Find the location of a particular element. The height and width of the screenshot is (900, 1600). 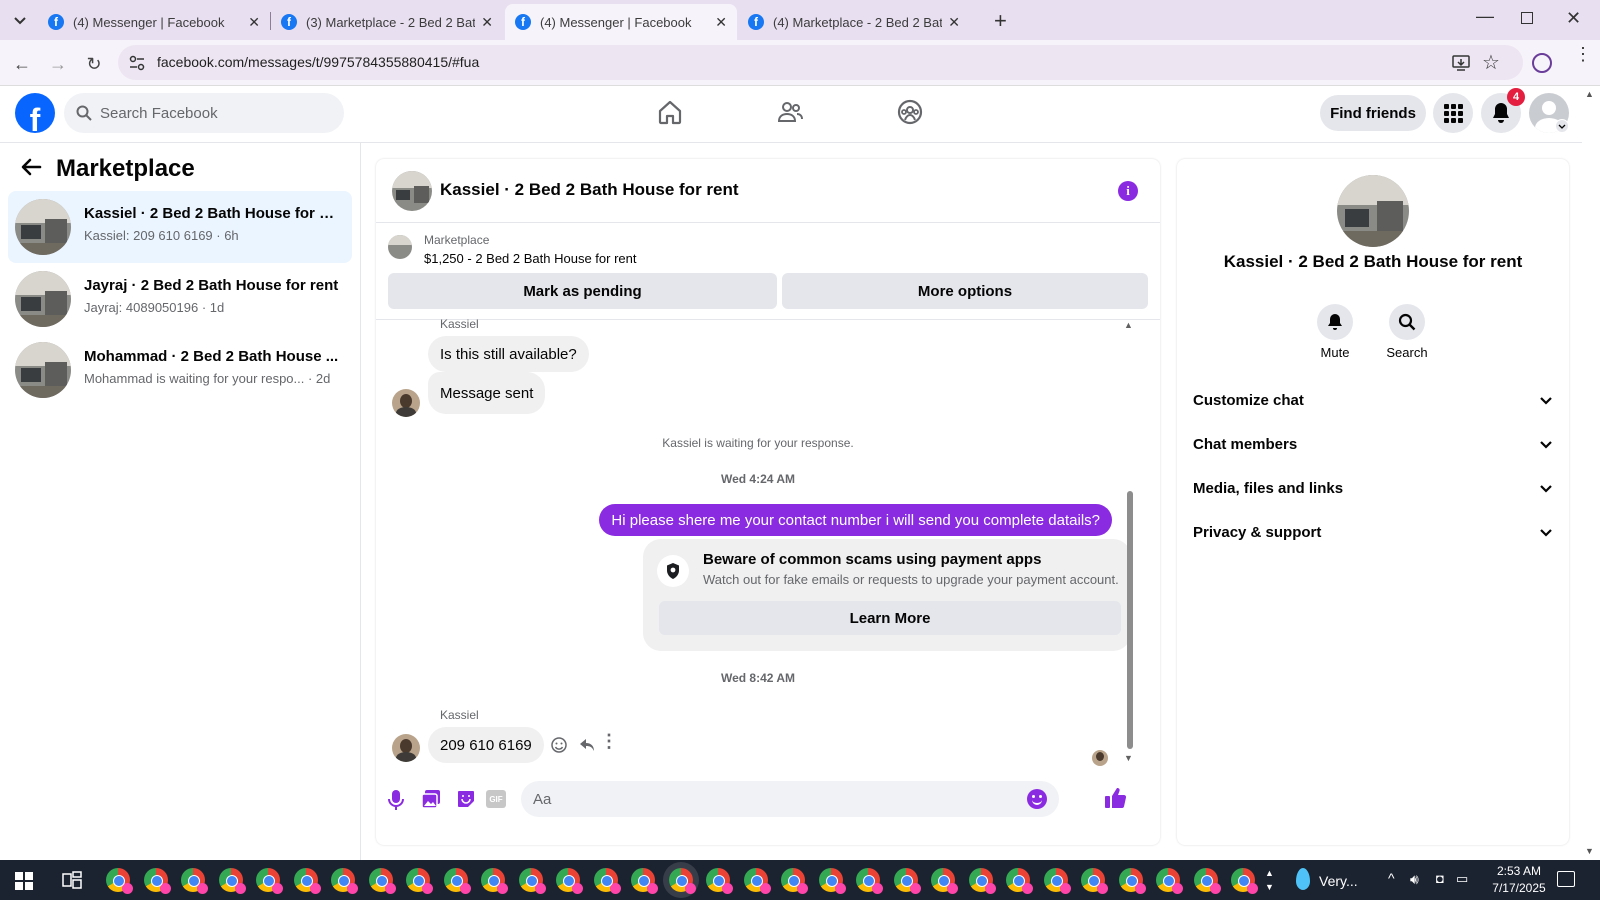

windows-start-icon is located at coordinates (24, 881).